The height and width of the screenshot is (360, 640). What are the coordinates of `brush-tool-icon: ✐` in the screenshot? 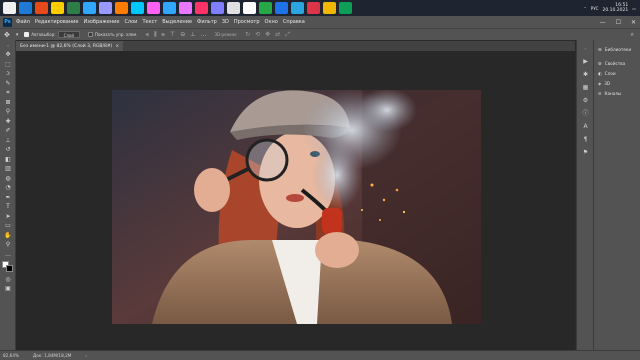 It's located at (8, 131).